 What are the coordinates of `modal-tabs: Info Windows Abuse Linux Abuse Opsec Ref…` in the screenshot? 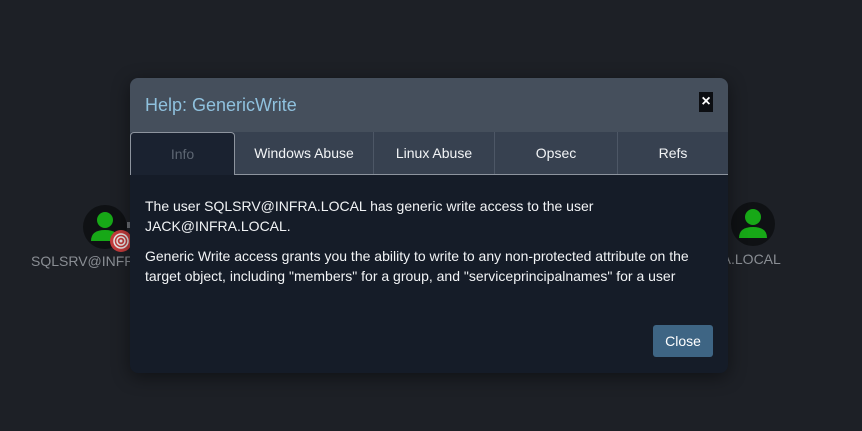 It's located at (429, 153).